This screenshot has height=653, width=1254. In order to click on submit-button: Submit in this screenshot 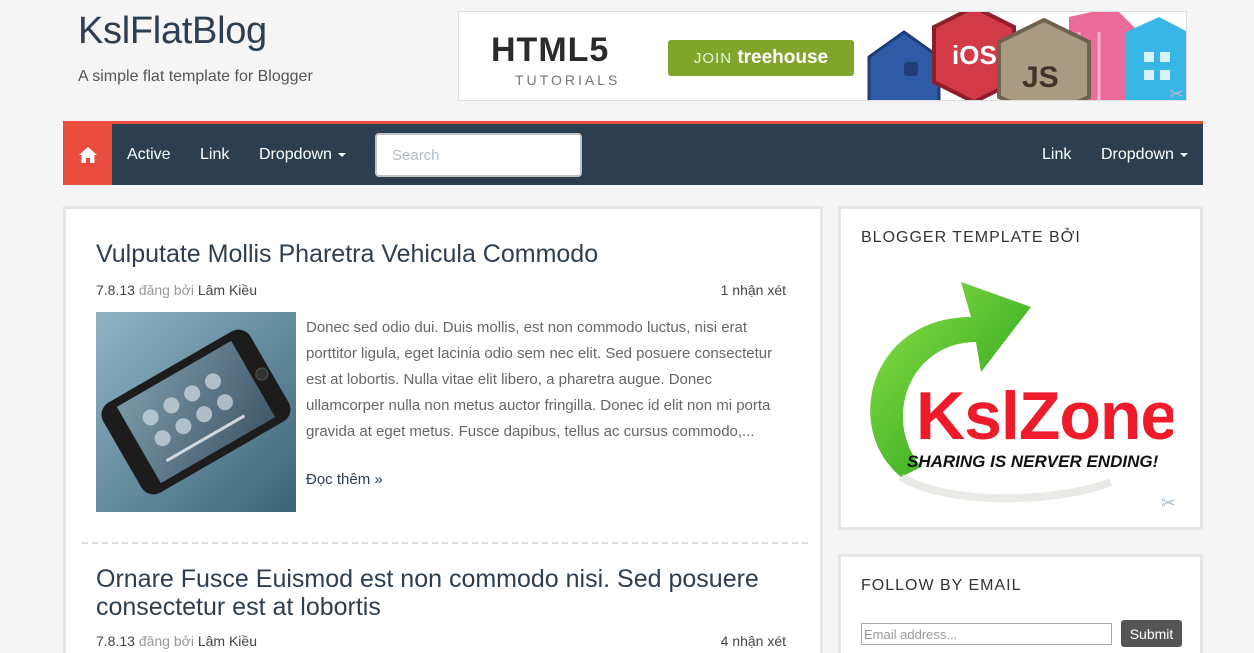, I will do `click(1151, 633)`.